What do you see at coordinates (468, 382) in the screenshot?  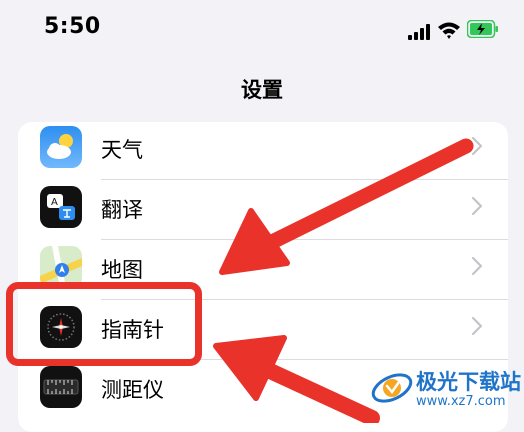 I see `watermark-name: 极光下载站` at bounding box center [468, 382].